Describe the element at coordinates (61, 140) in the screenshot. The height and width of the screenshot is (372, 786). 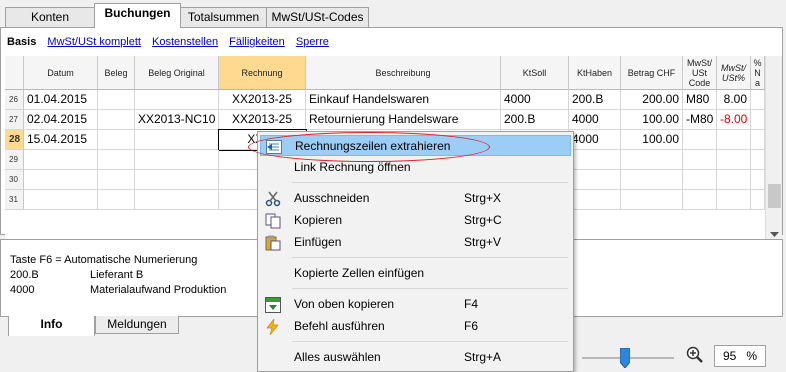
I see `cell-datum: 15.04.2015` at that location.